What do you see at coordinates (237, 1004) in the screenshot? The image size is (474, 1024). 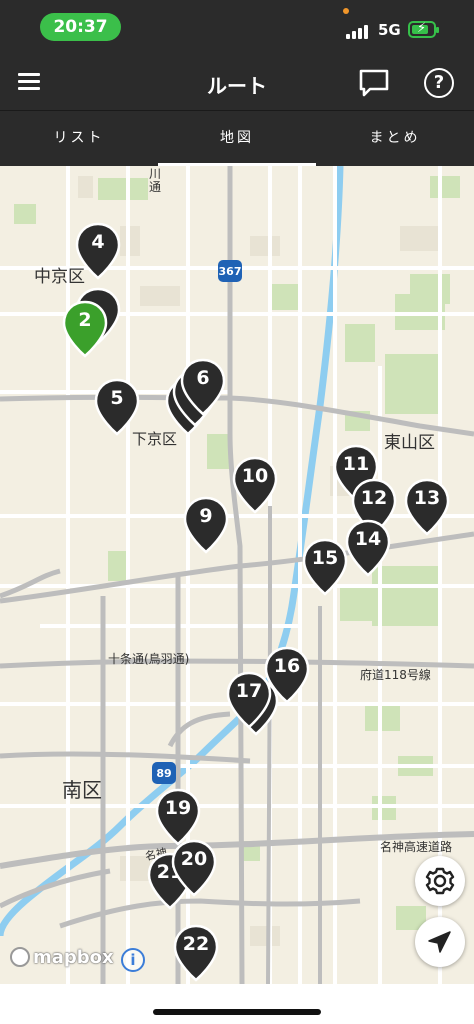 I see `home-indicator-area` at bounding box center [237, 1004].